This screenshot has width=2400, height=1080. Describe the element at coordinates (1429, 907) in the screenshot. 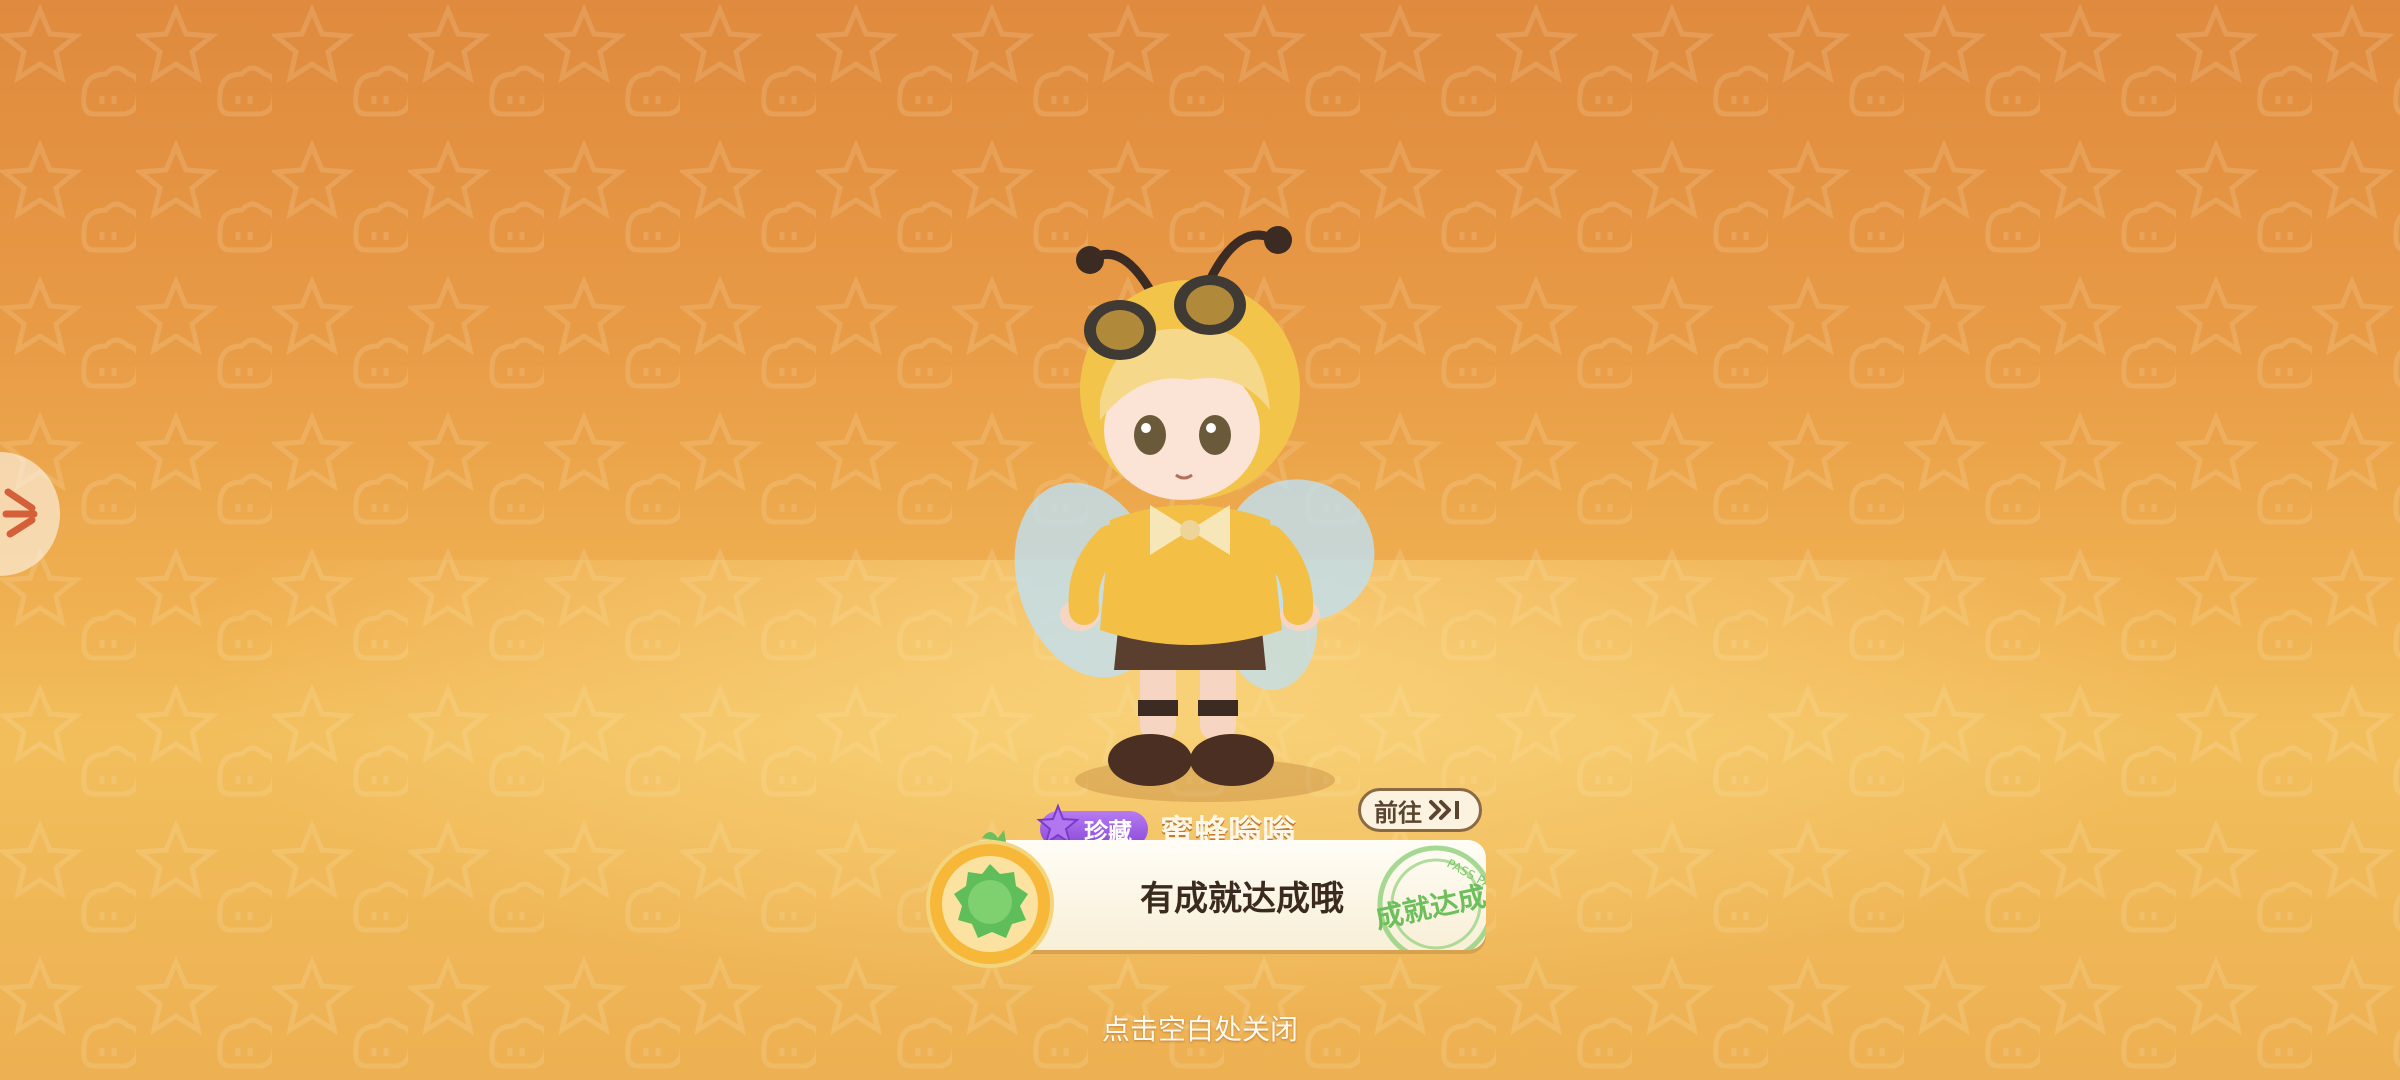

I see `stamp-text: 成就达成` at that location.